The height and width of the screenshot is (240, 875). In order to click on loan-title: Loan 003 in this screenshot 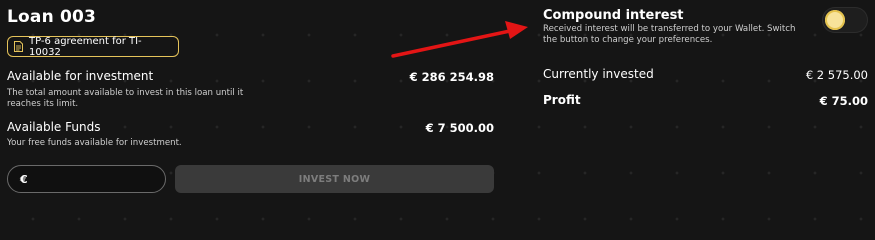, I will do `click(52, 17)`.